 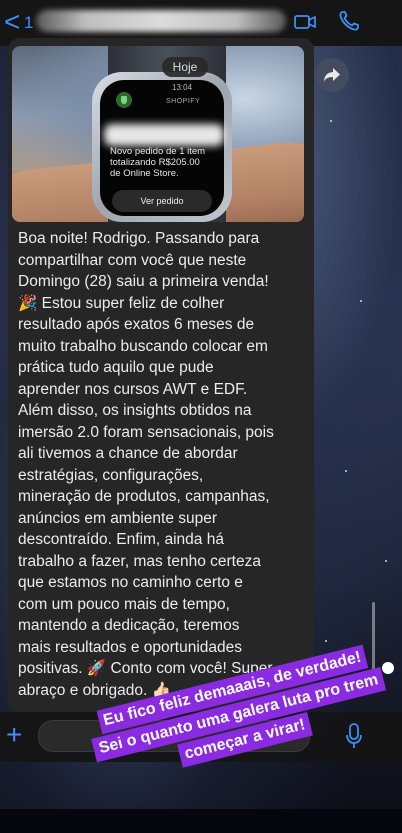 What do you see at coordinates (28, 23) in the screenshot?
I see `unread-count: 1` at bounding box center [28, 23].